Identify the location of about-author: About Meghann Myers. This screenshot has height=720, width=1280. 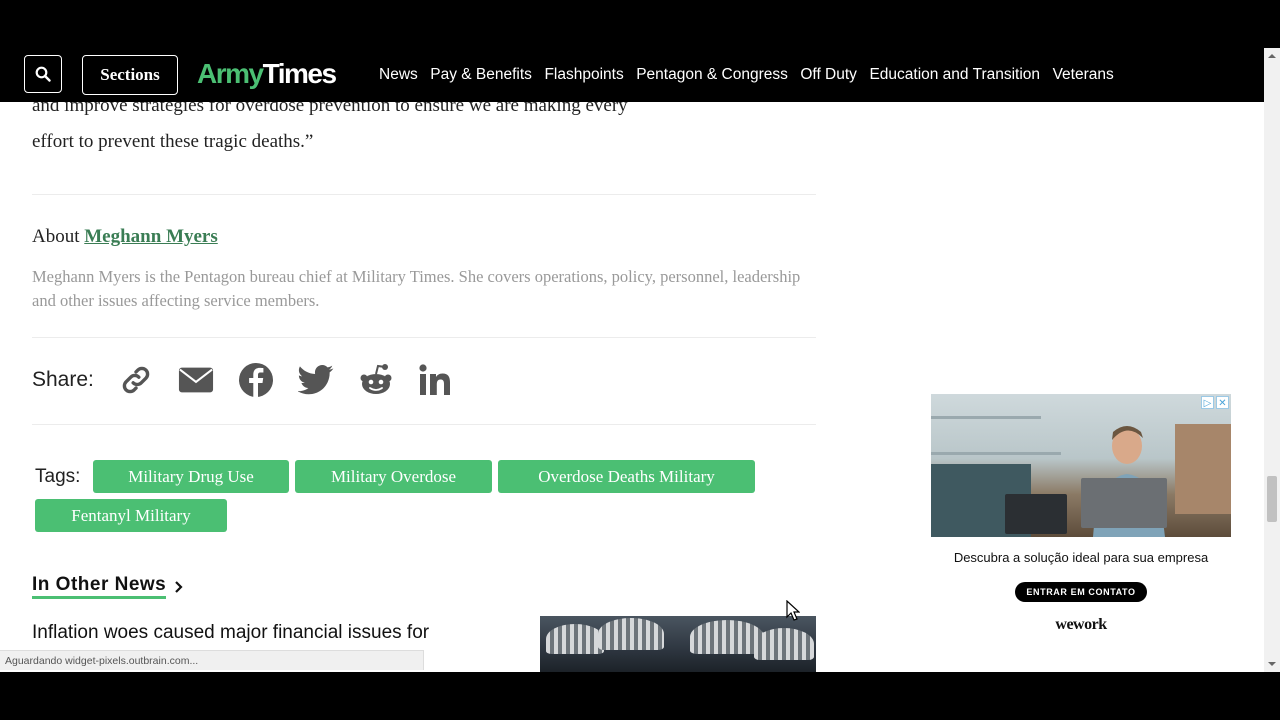
(125, 237).